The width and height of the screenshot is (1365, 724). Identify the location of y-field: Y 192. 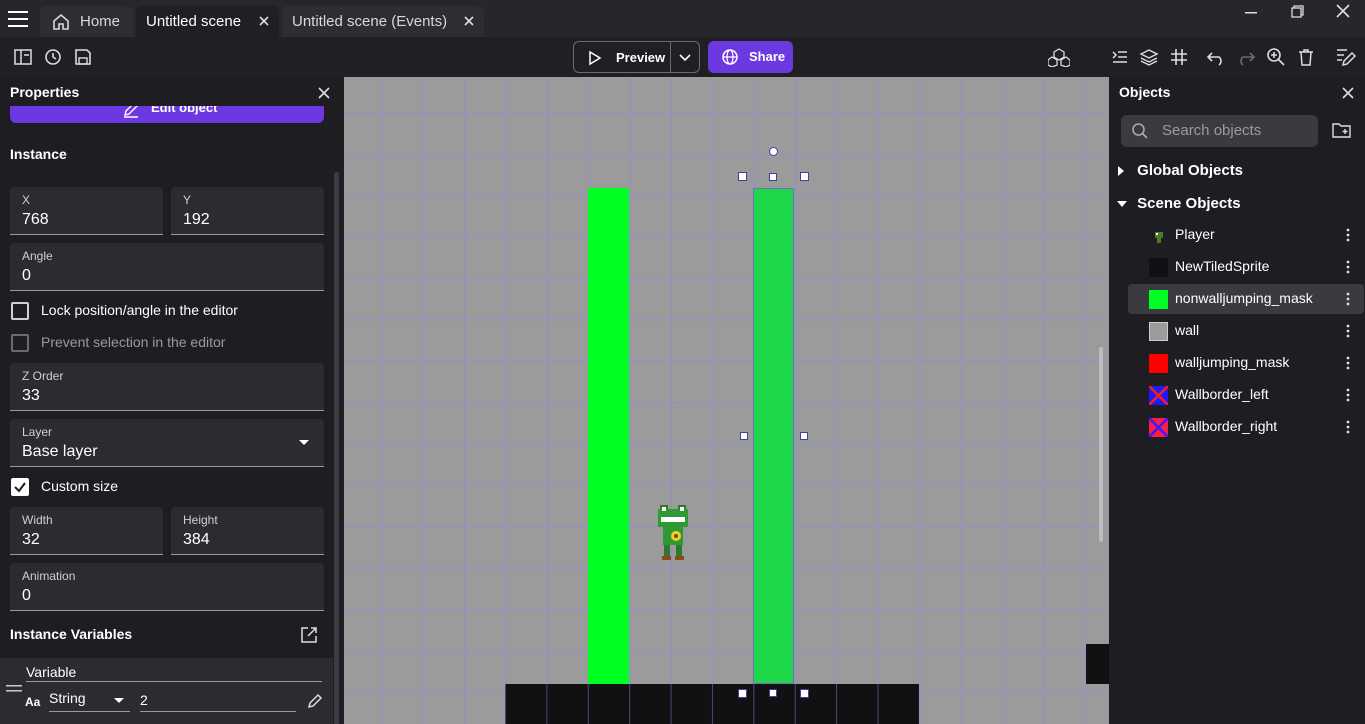
(247, 211).